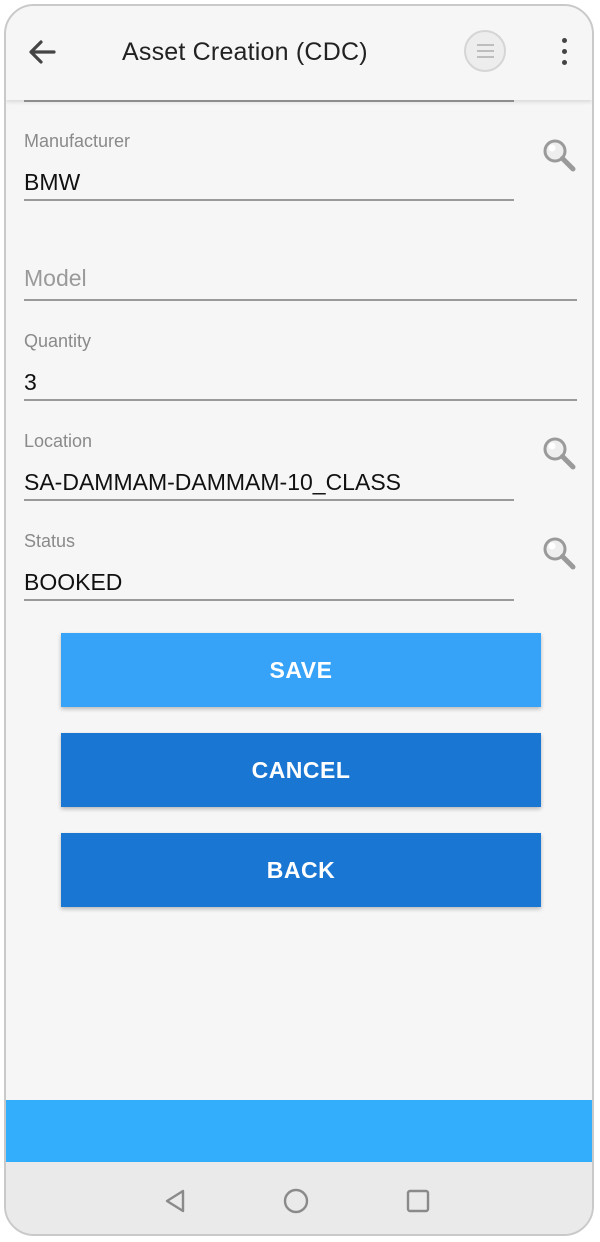 The width and height of the screenshot is (600, 1242). Describe the element at coordinates (564, 52) in the screenshot. I see `more-vertical-icon` at that location.